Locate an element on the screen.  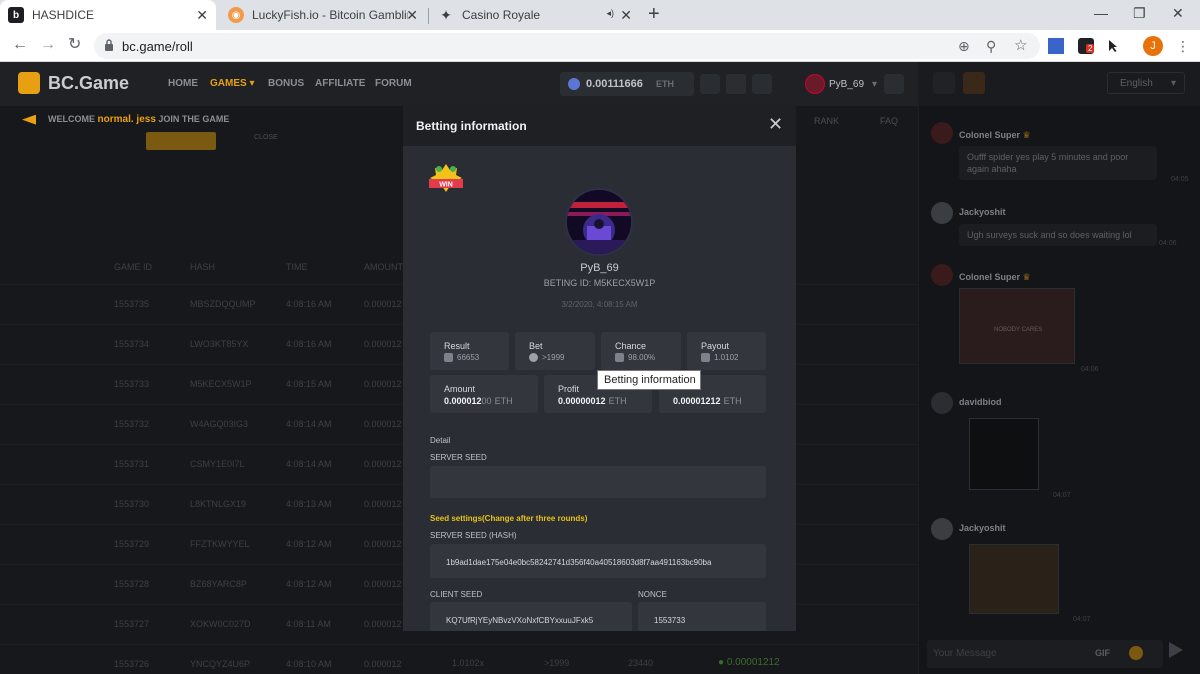
gif-button: GIF is located at coordinates (1102, 653).